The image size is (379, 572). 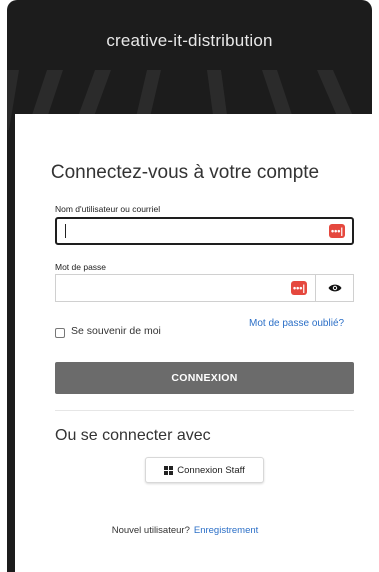 I want to click on forgot-password-link: Mot de passe oublié?, so click(x=296, y=323).